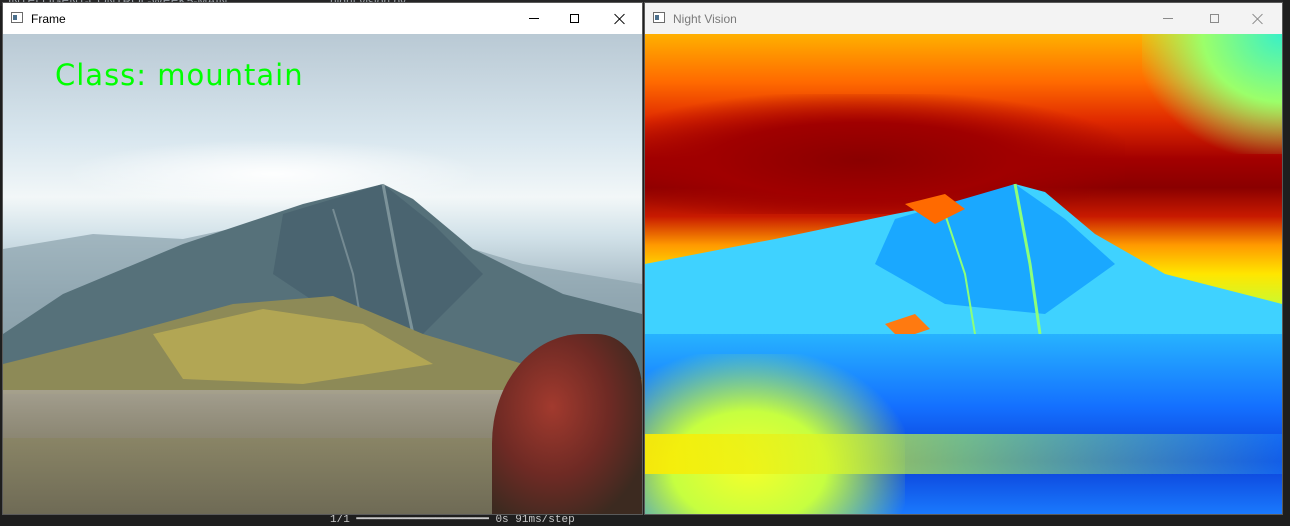 This screenshot has height=526, width=1290. I want to click on night-vision-window-title: Night Vision, so click(705, 19).